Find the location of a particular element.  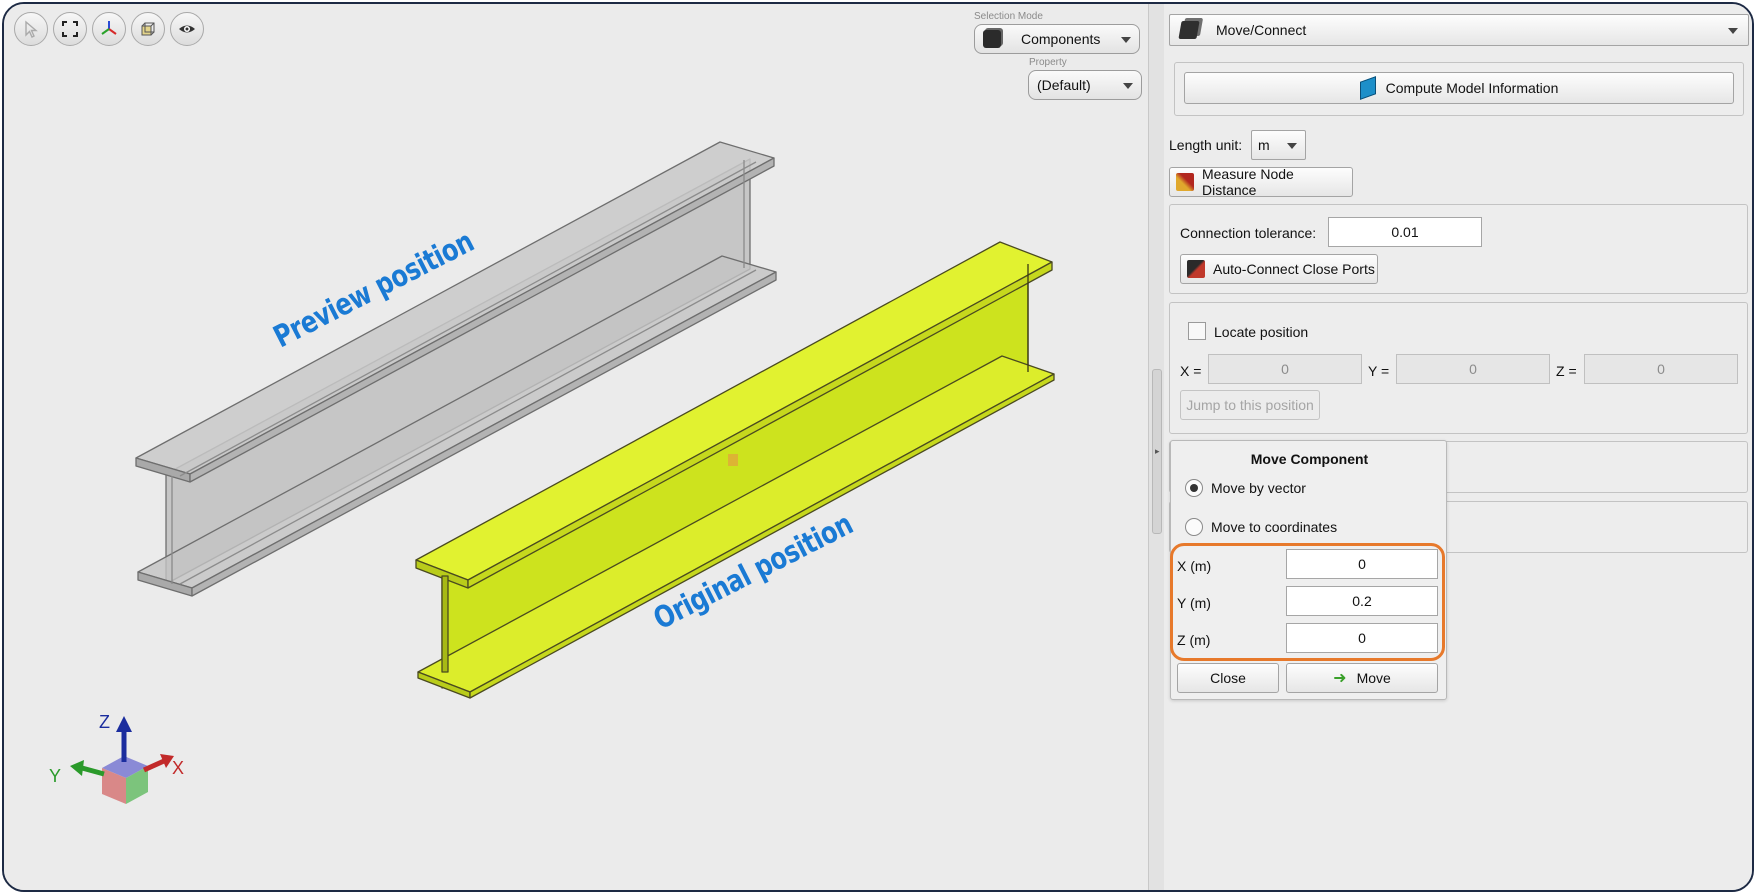

auto-connect-close-ports-button: Auto-Connect Close Ports is located at coordinates (1279, 269).